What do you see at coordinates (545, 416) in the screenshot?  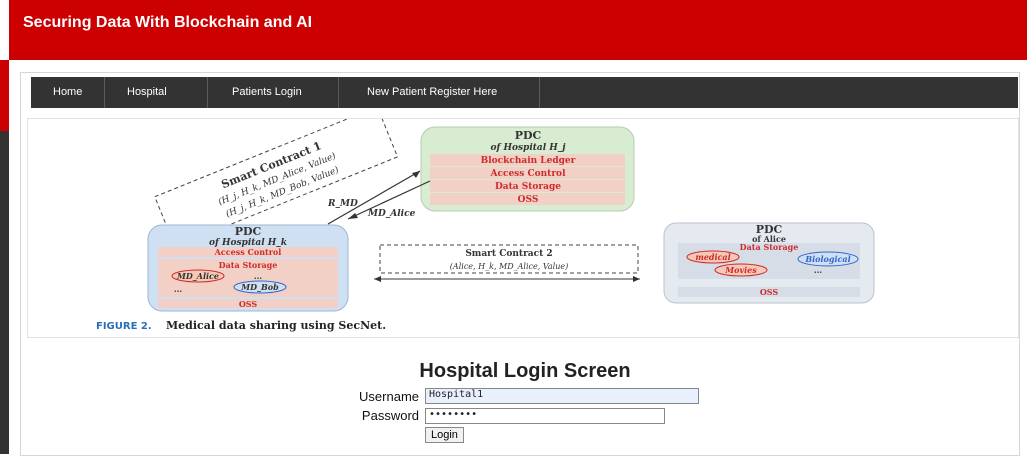 I see `password-input: ••••••••` at bounding box center [545, 416].